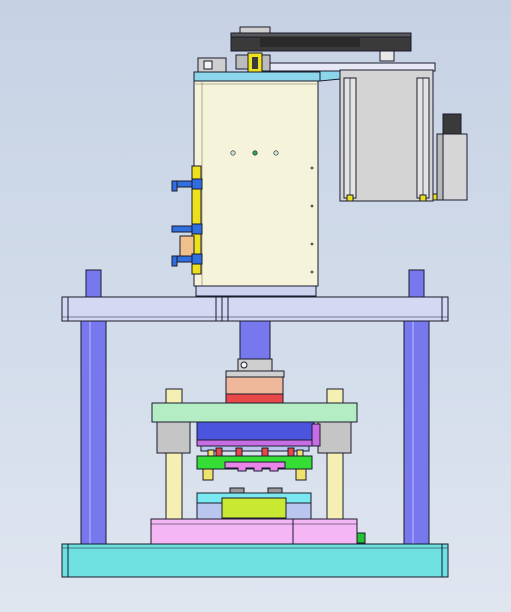 This screenshot has height=612, width=511. What do you see at coordinates (234, 63) in the screenshot?
I see `top-coupling-block` at bounding box center [234, 63].